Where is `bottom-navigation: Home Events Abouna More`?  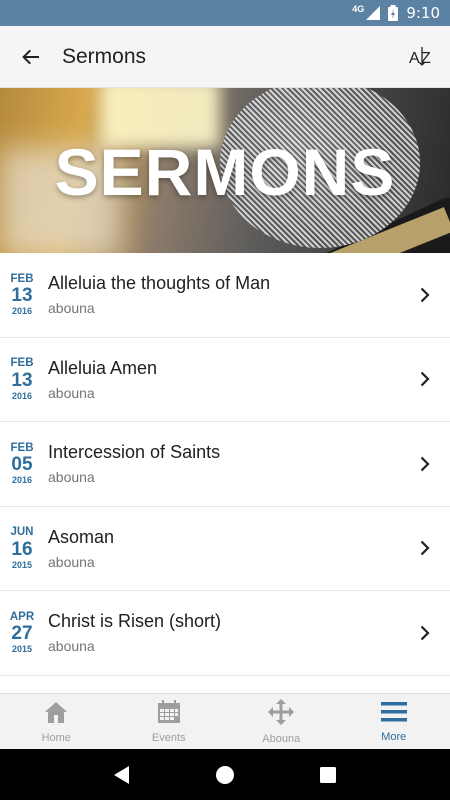 bottom-navigation: Home Events Abouna More is located at coordinates (225, 721).